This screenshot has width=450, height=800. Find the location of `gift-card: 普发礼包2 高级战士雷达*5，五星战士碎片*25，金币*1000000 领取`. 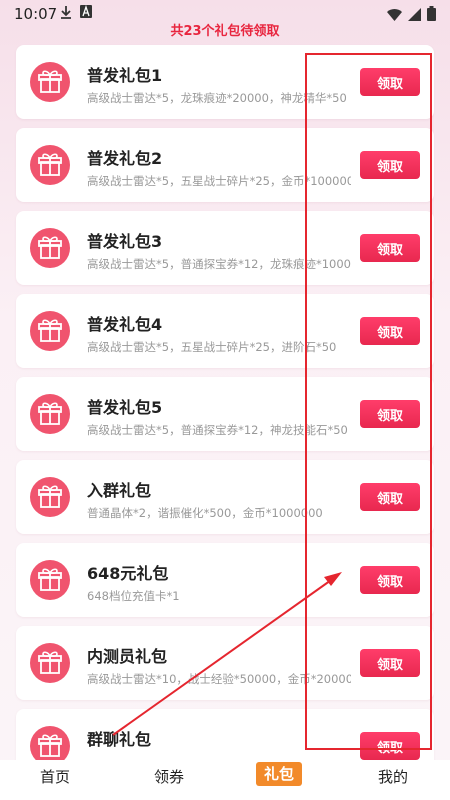

gift-card: 普发礼包2 高级战士雷达*5，五星战士碎片*25，金币*1000000 领取 is located at coordinates (225, 165).